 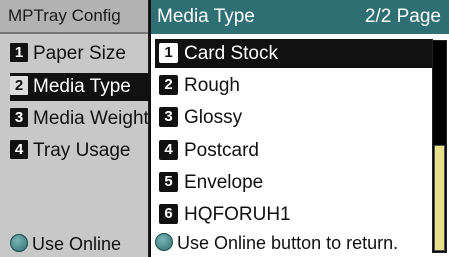 I want to click on bg-menu-item-tray-usage: 4 Tray Usage, so click(x=80, y=151).